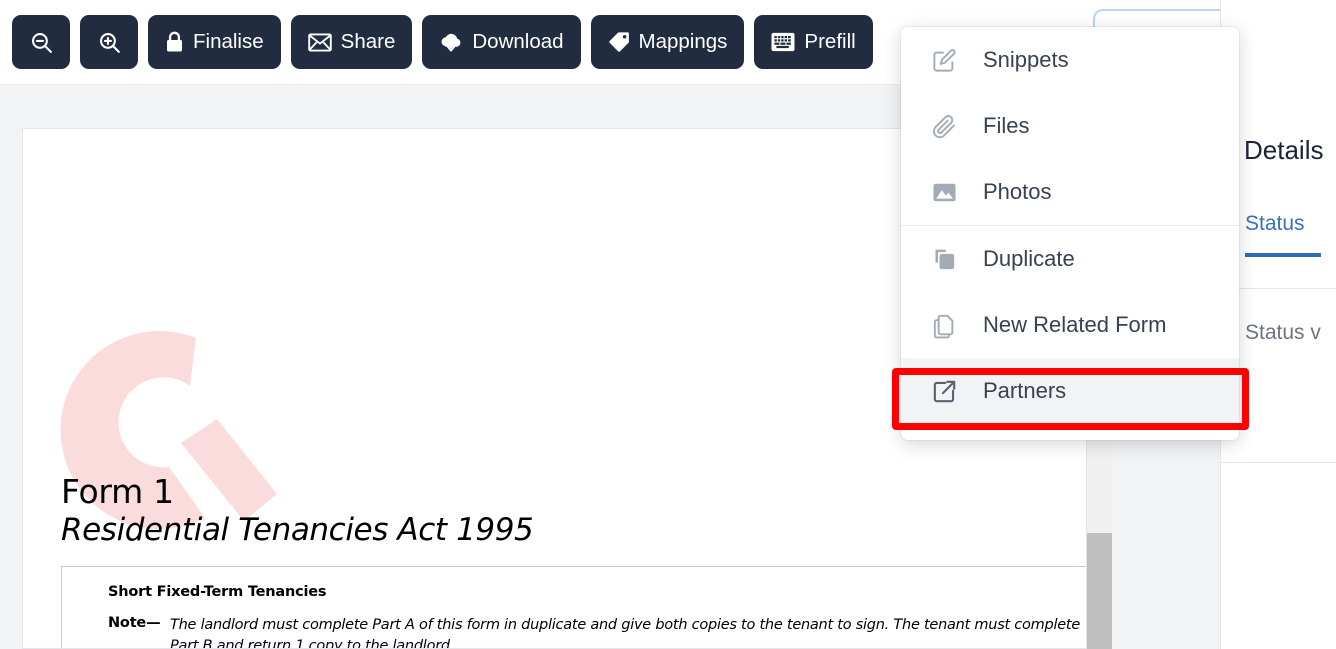 This screenshot has height=649, width=1336. I want to click on form-title: Form 1, so click(117, 491).